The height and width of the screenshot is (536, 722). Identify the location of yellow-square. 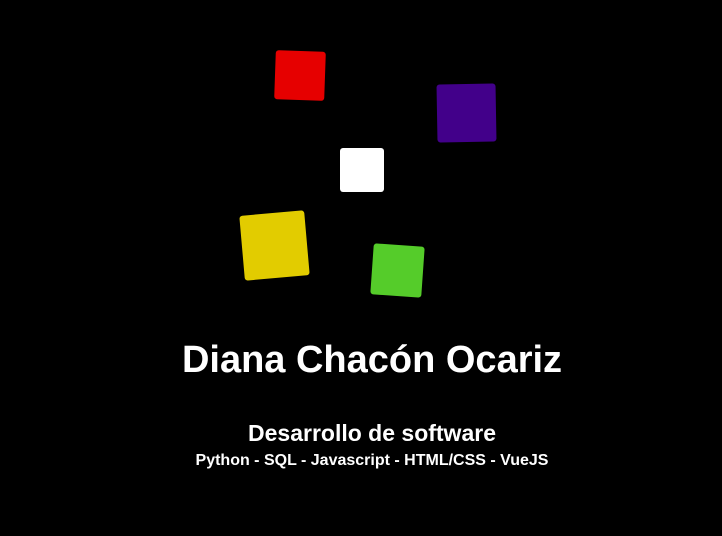
(274, 245).